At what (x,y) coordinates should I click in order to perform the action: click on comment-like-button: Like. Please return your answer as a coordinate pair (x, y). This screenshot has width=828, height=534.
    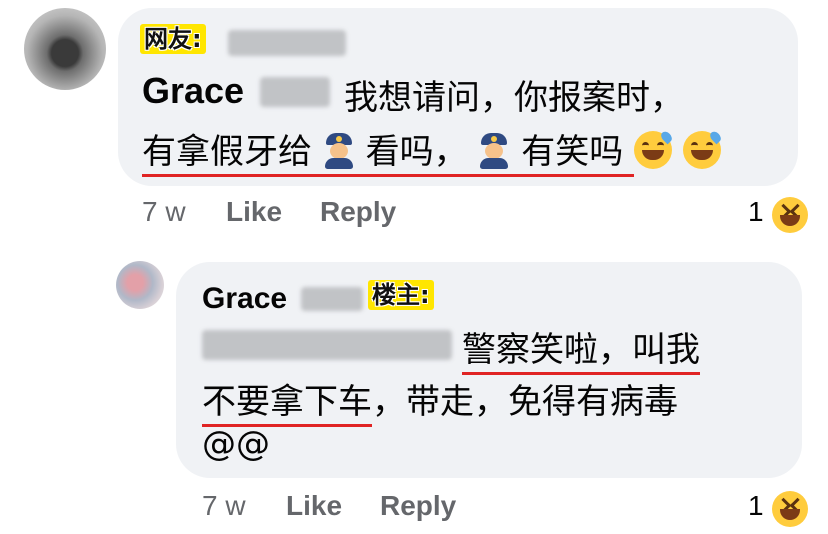
    Looking at the image, I should click on (254, 212).